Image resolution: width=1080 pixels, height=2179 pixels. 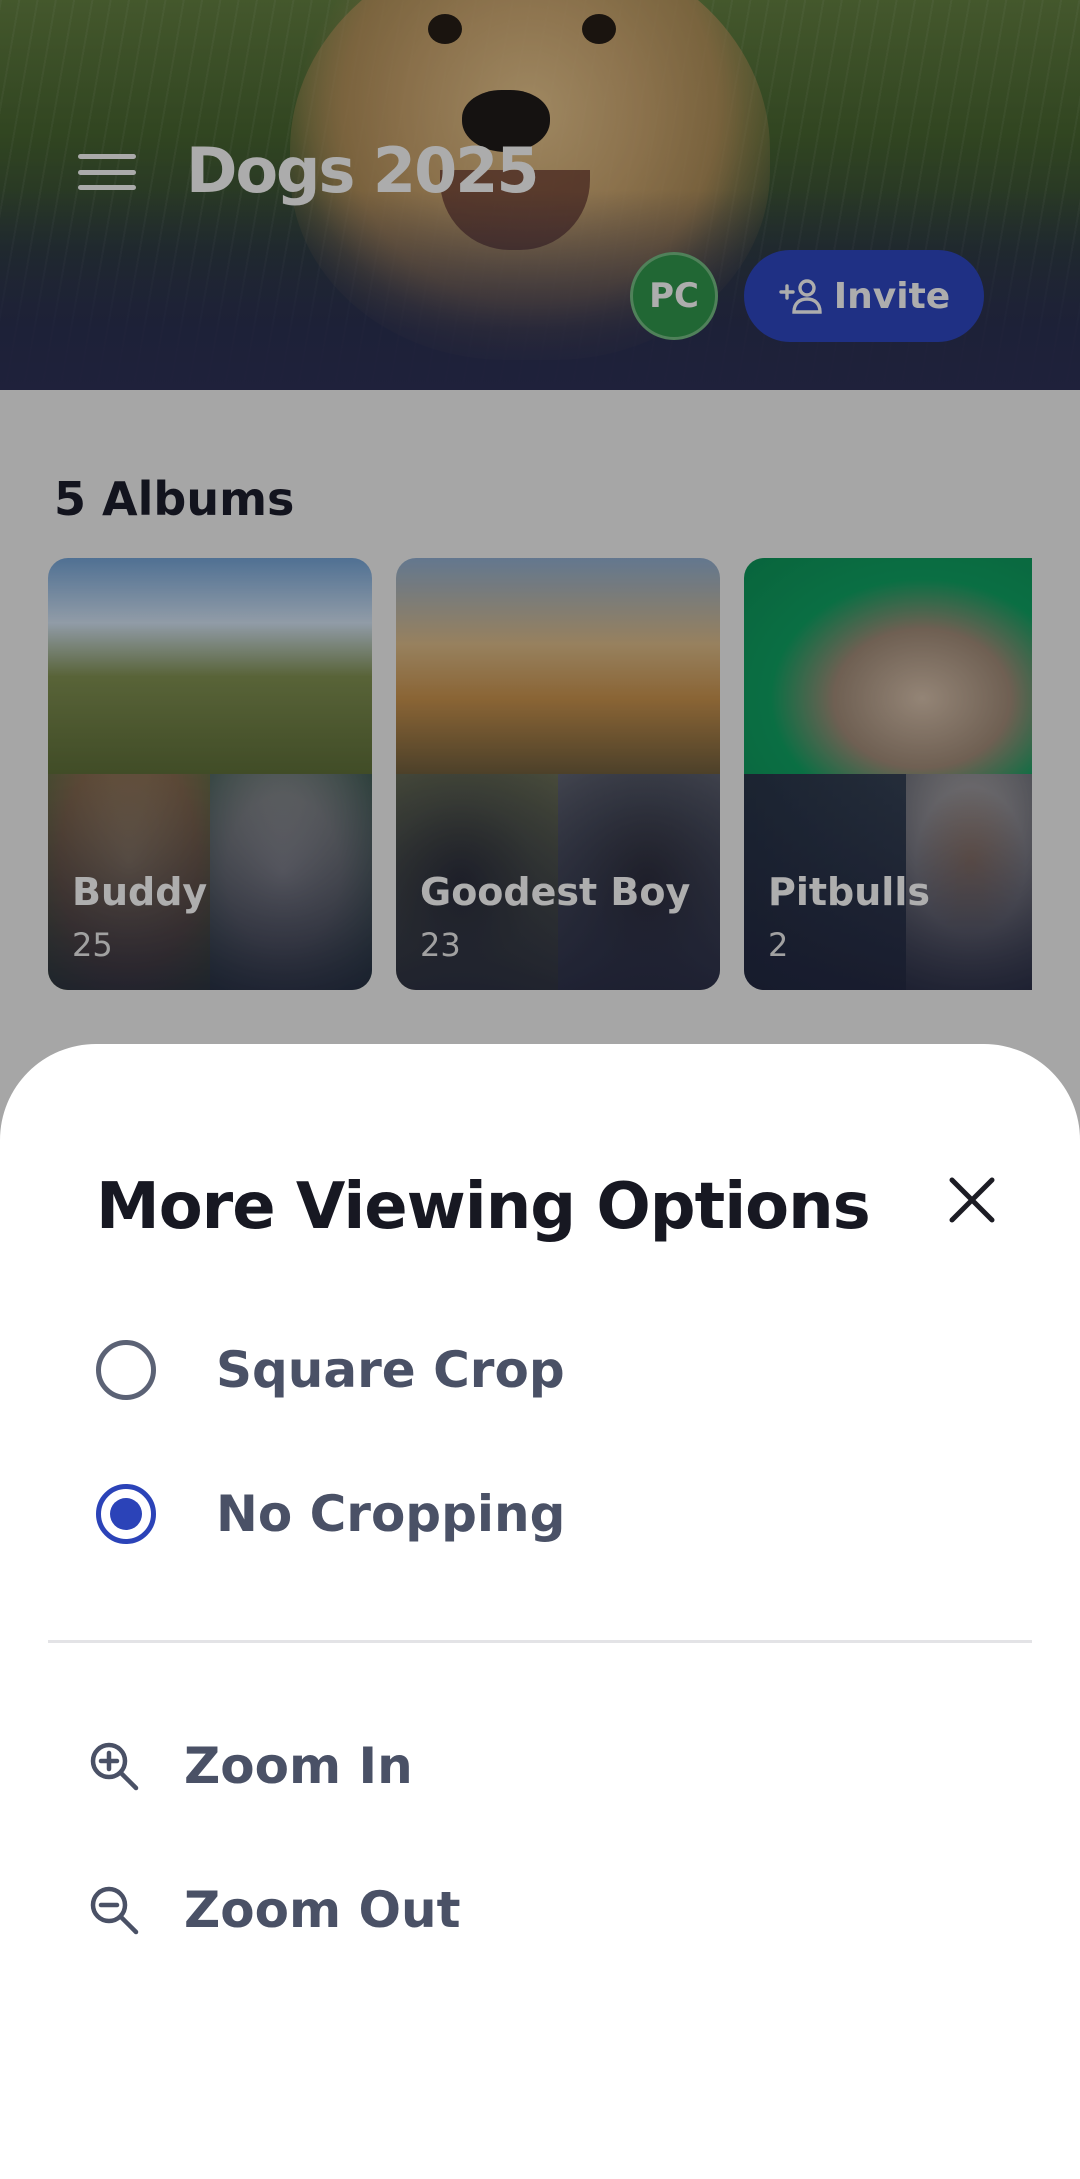 I want to click on zoom-in-label: Zoom In, so click(x=298, y=1766).